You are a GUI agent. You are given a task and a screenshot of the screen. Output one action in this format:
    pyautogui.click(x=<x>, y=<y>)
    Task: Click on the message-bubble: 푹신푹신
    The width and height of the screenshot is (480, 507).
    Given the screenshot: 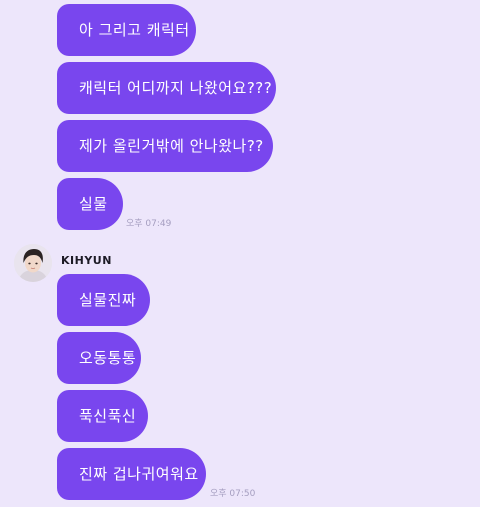 What is the action you would take?
    pyautogui.click(x=102, y=416)
    